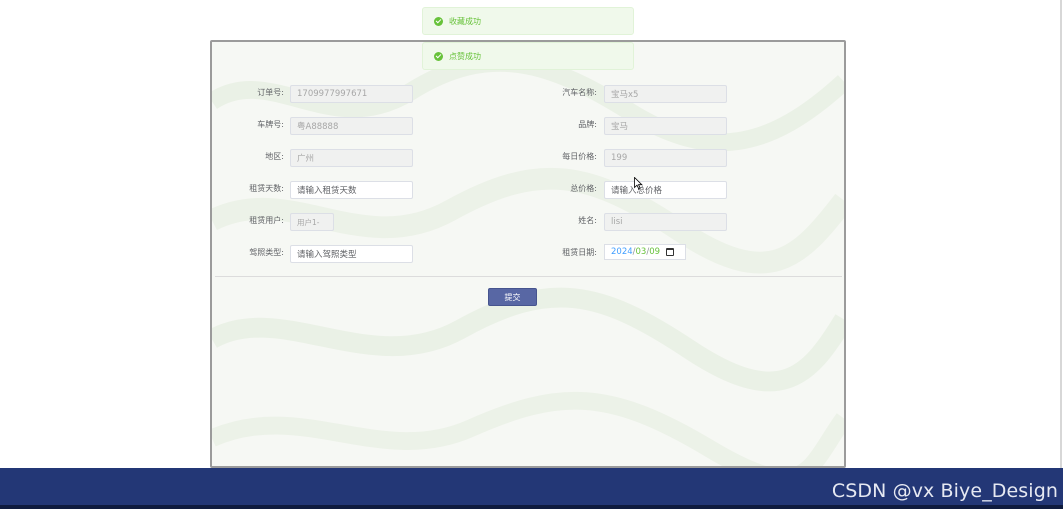 Image resolution: width=1063 pixels, height=509 pixels. What do you see at coordinates (531, 507) in the screenshot?
I see `footer-bottom-strip` at bounding box center [531, 507].